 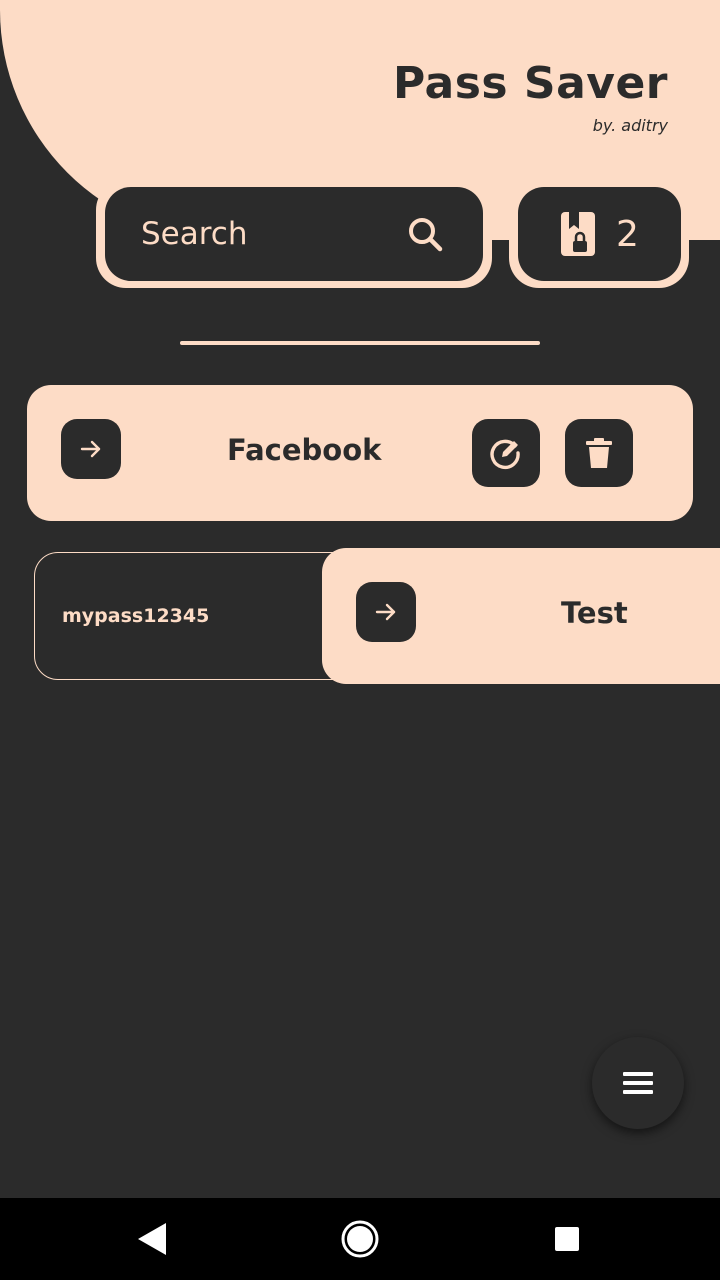 I want to click on bookmark-lock-icon, so click(x=578, y=234).